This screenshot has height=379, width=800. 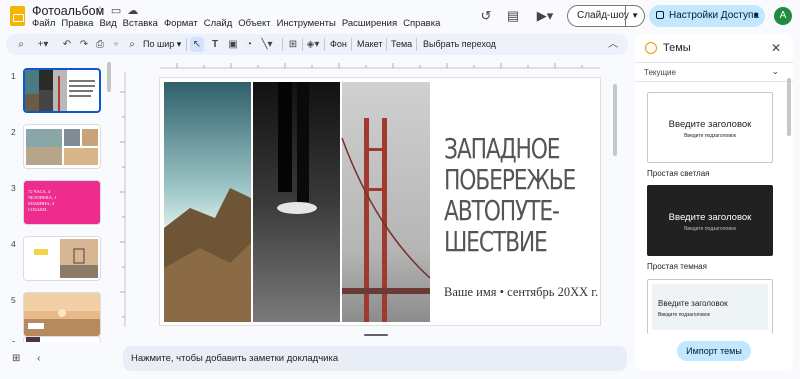 What do you see at coordinates (68, 11) in the screenshot?
I see `document-title: Фотоальбом` at bounding box center [68, 11].